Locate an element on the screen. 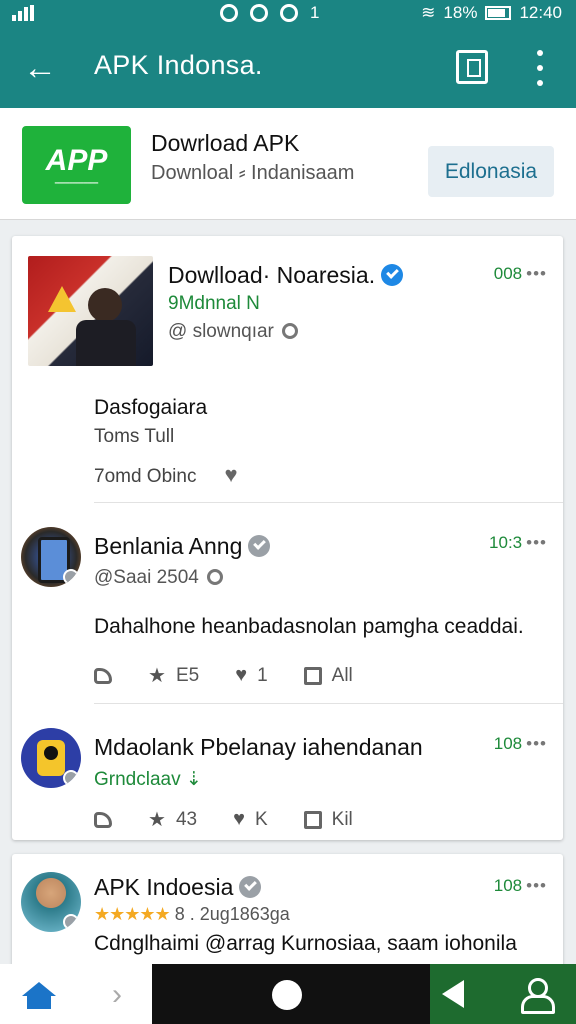  like-count: 1 is located at coordinates (262, 675).